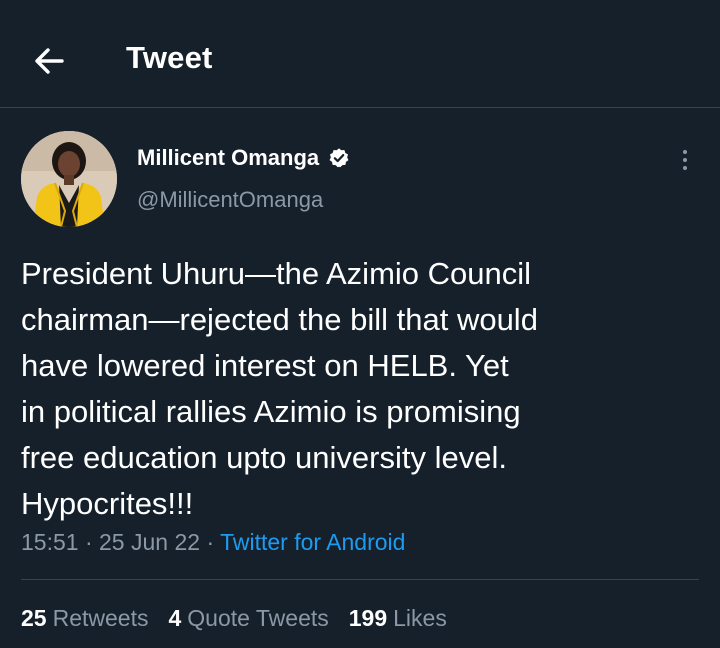  What do you see at coordinates (150, 542) in the screenshot?
I see `tweet-date: 25 Jun 22` at bounding box center [150, 542].